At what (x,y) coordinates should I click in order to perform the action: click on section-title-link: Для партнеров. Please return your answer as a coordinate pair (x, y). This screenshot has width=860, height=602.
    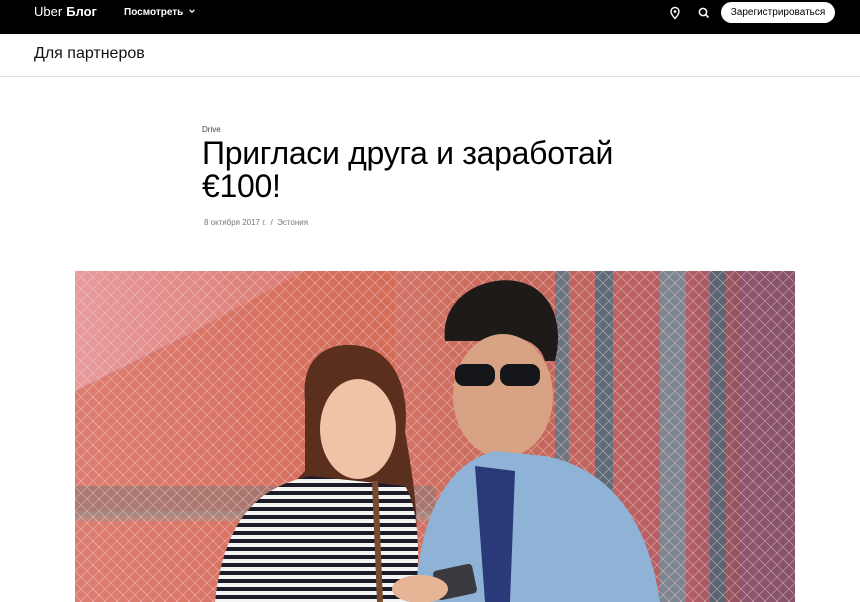
    Looking at the image, I should click on (89, 54).